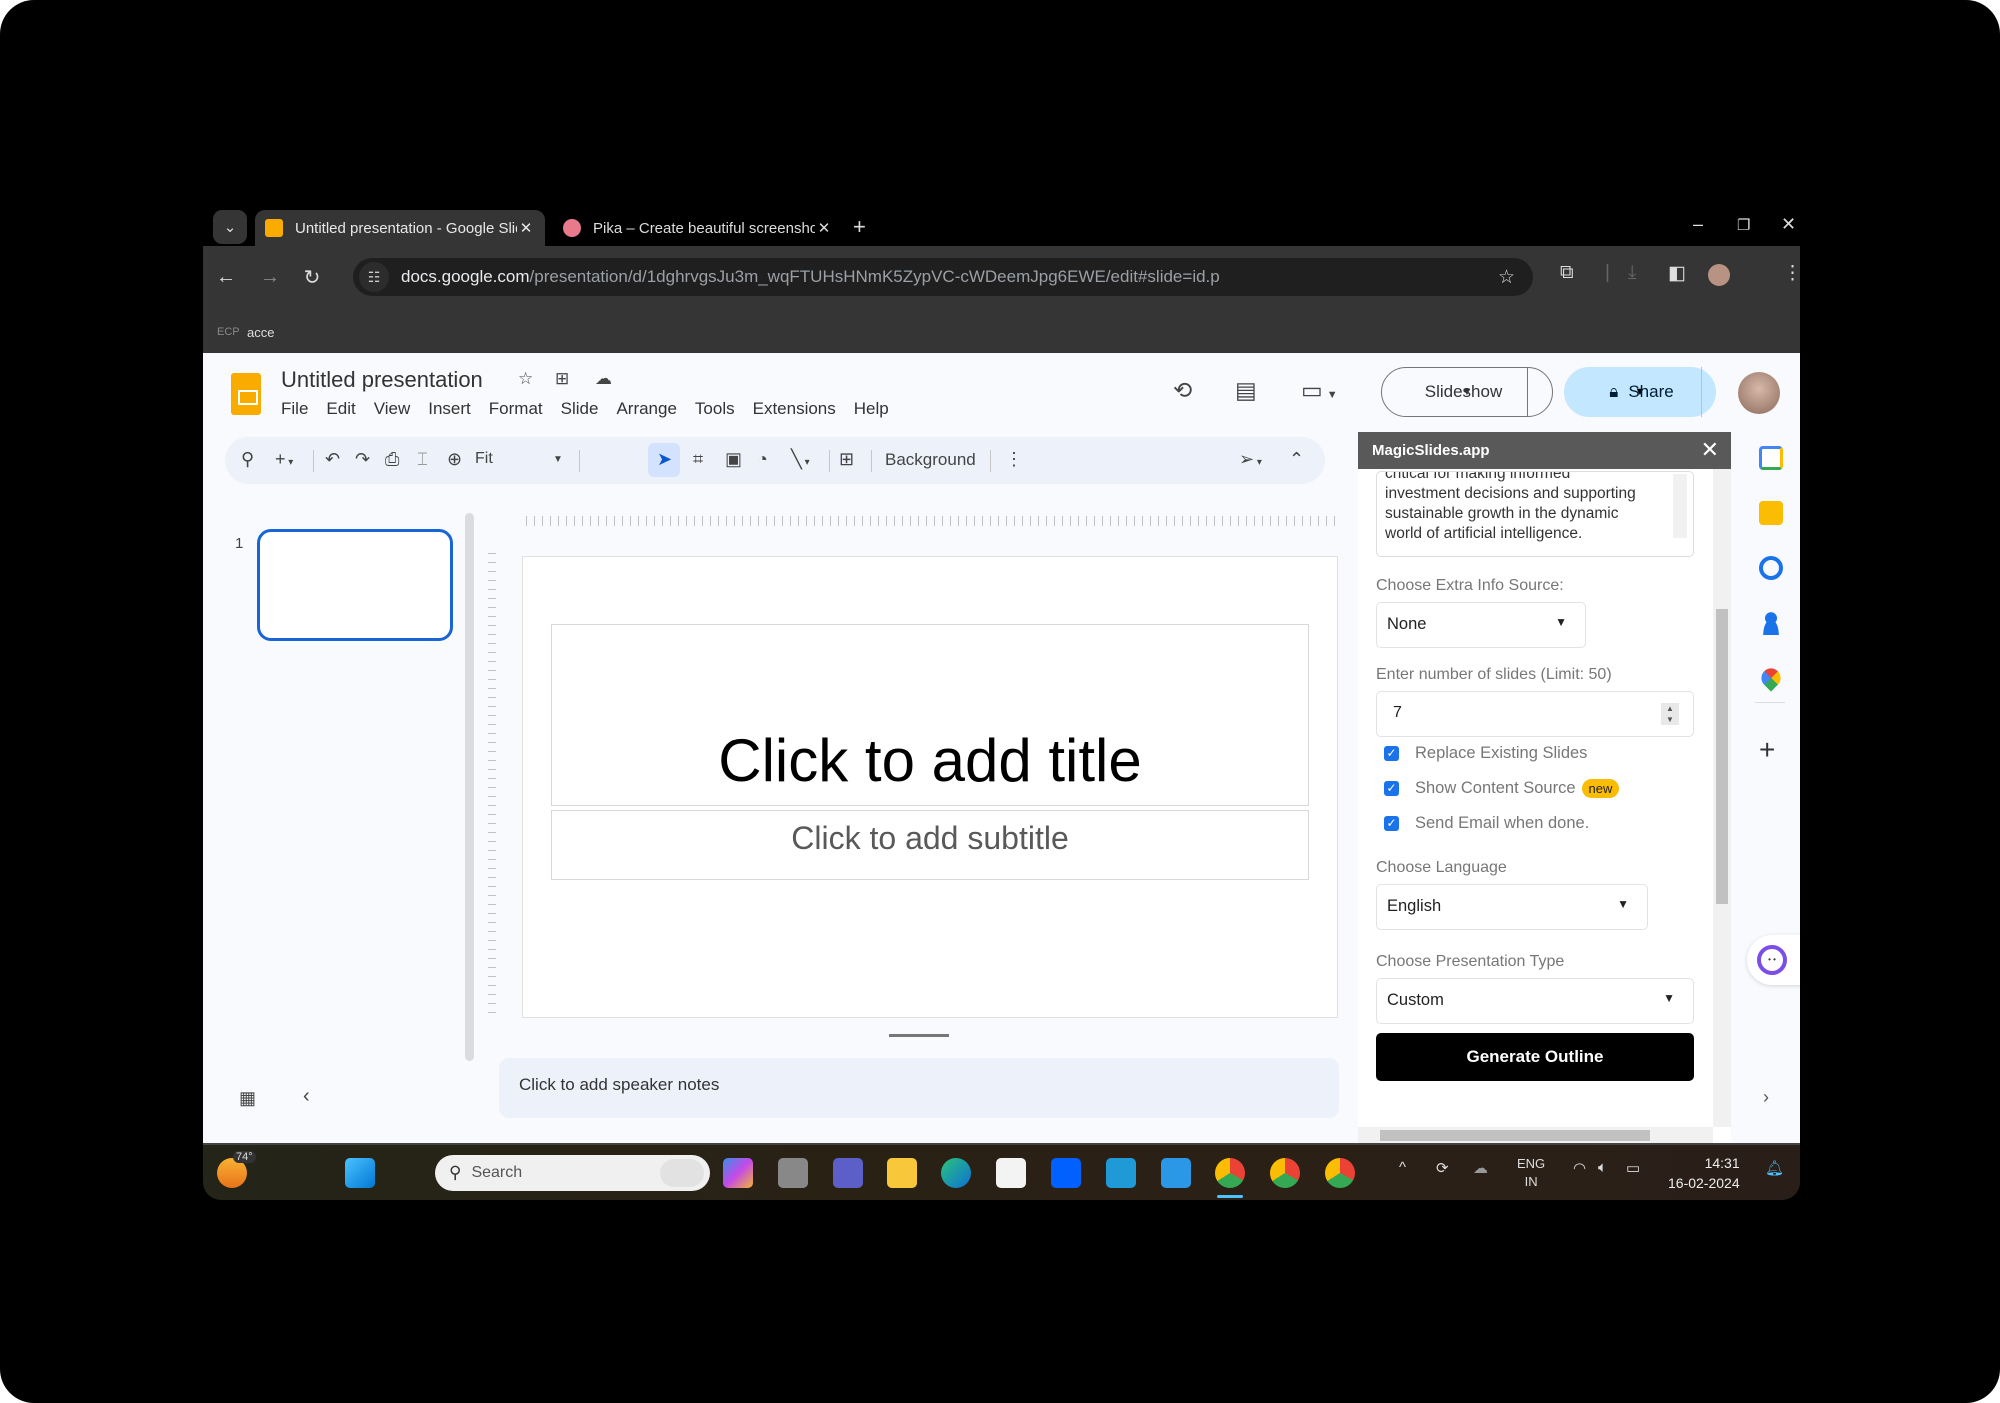 Image resolution: width=2000 pixels, height=1403 pixels. I want to click on panel-vertical-scrollbar, so click(1722, 798).